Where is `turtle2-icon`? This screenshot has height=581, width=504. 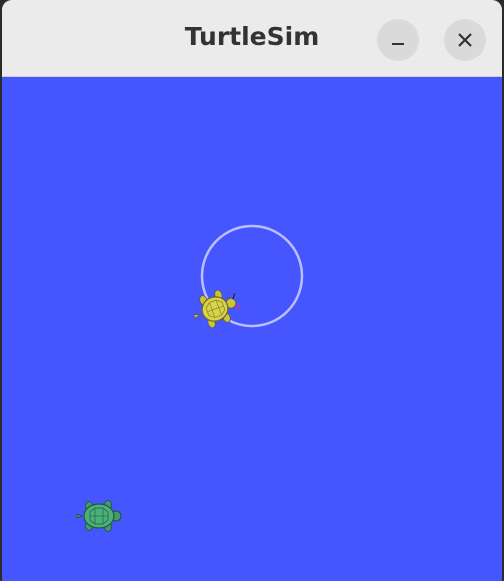
turtle2-icon is located at coordinates (99, 516).